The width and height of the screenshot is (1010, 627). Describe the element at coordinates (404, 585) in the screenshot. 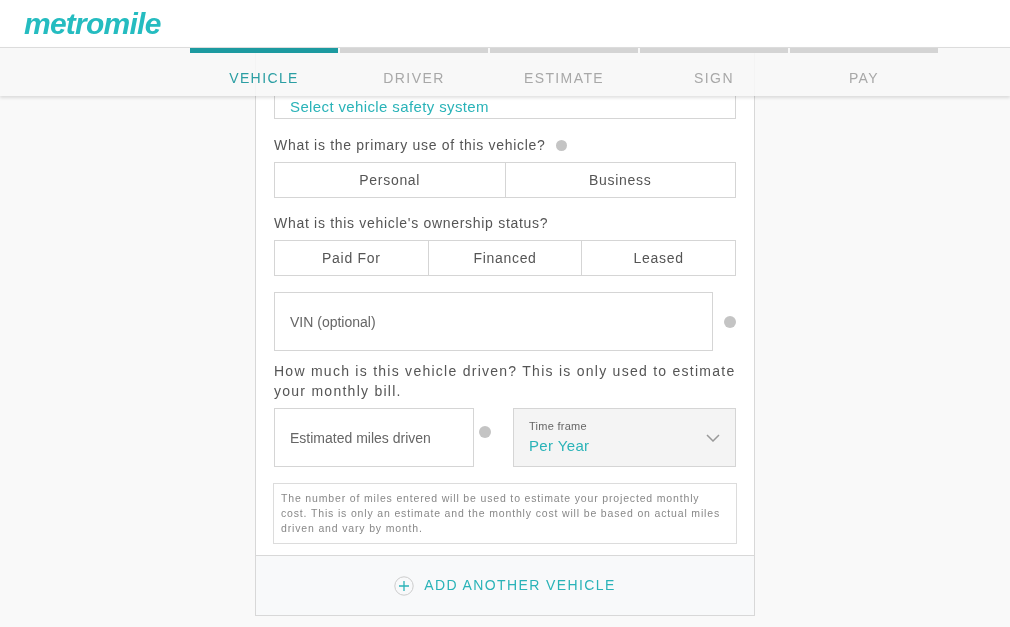

I see `plus-circle-icon` at that location.